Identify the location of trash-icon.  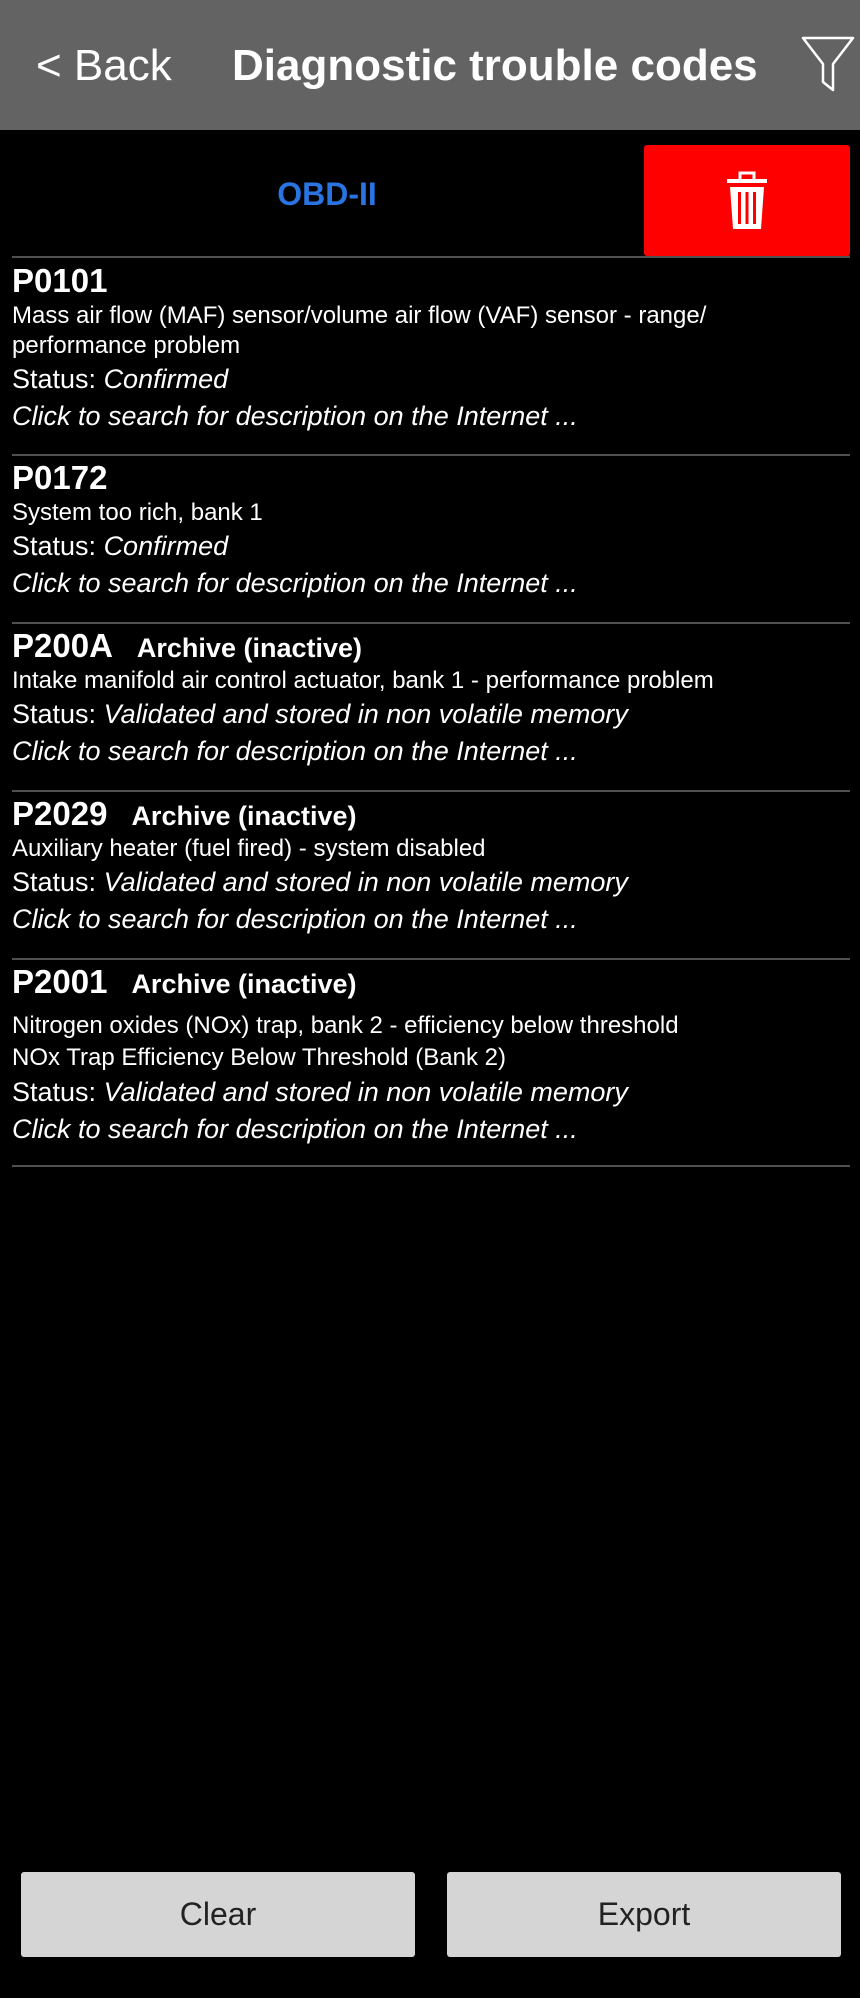
(747, 200).